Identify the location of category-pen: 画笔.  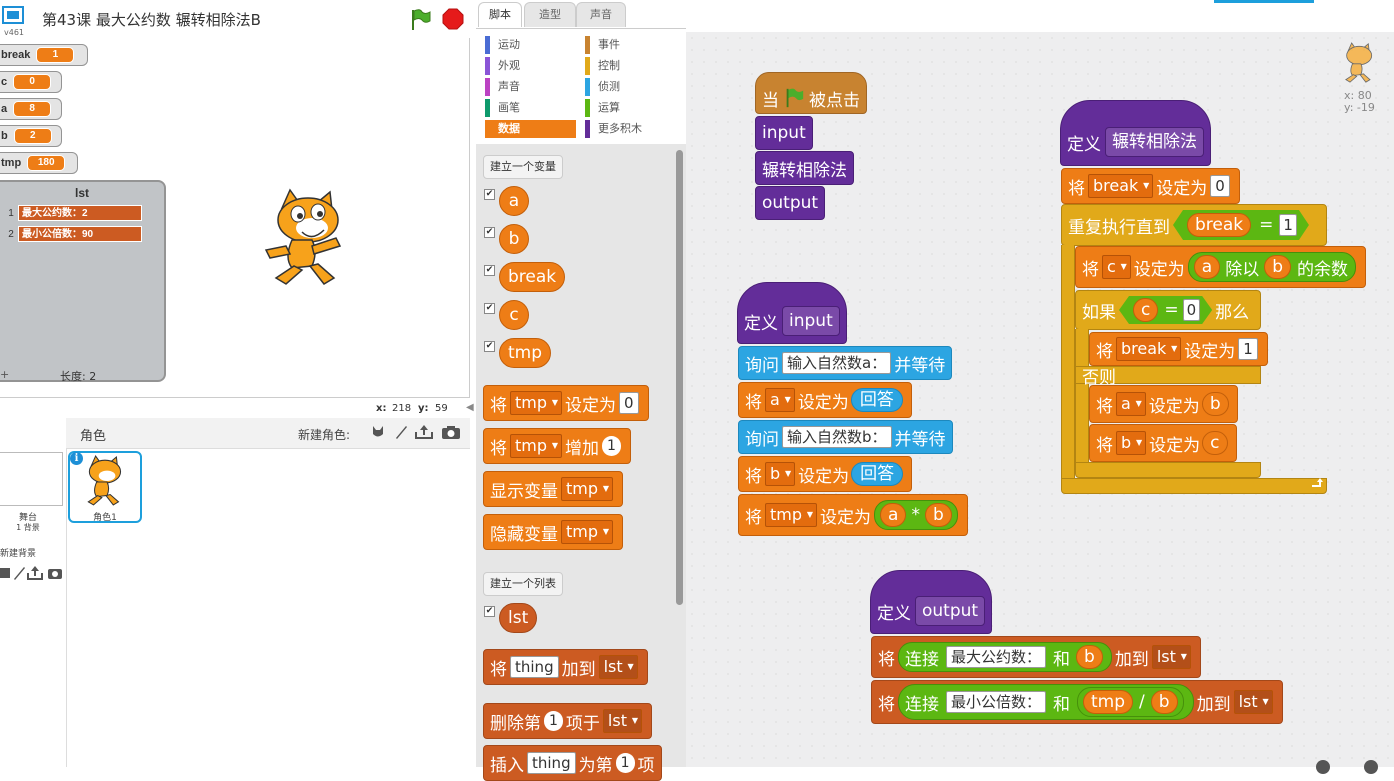
(531, 108).